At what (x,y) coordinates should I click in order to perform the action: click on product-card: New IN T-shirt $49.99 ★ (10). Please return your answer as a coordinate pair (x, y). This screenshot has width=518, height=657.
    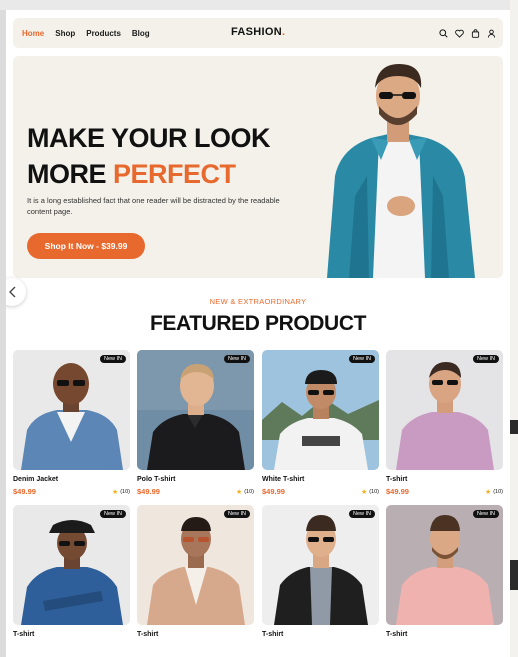
    Looking at the image, I should click on (444, 423).